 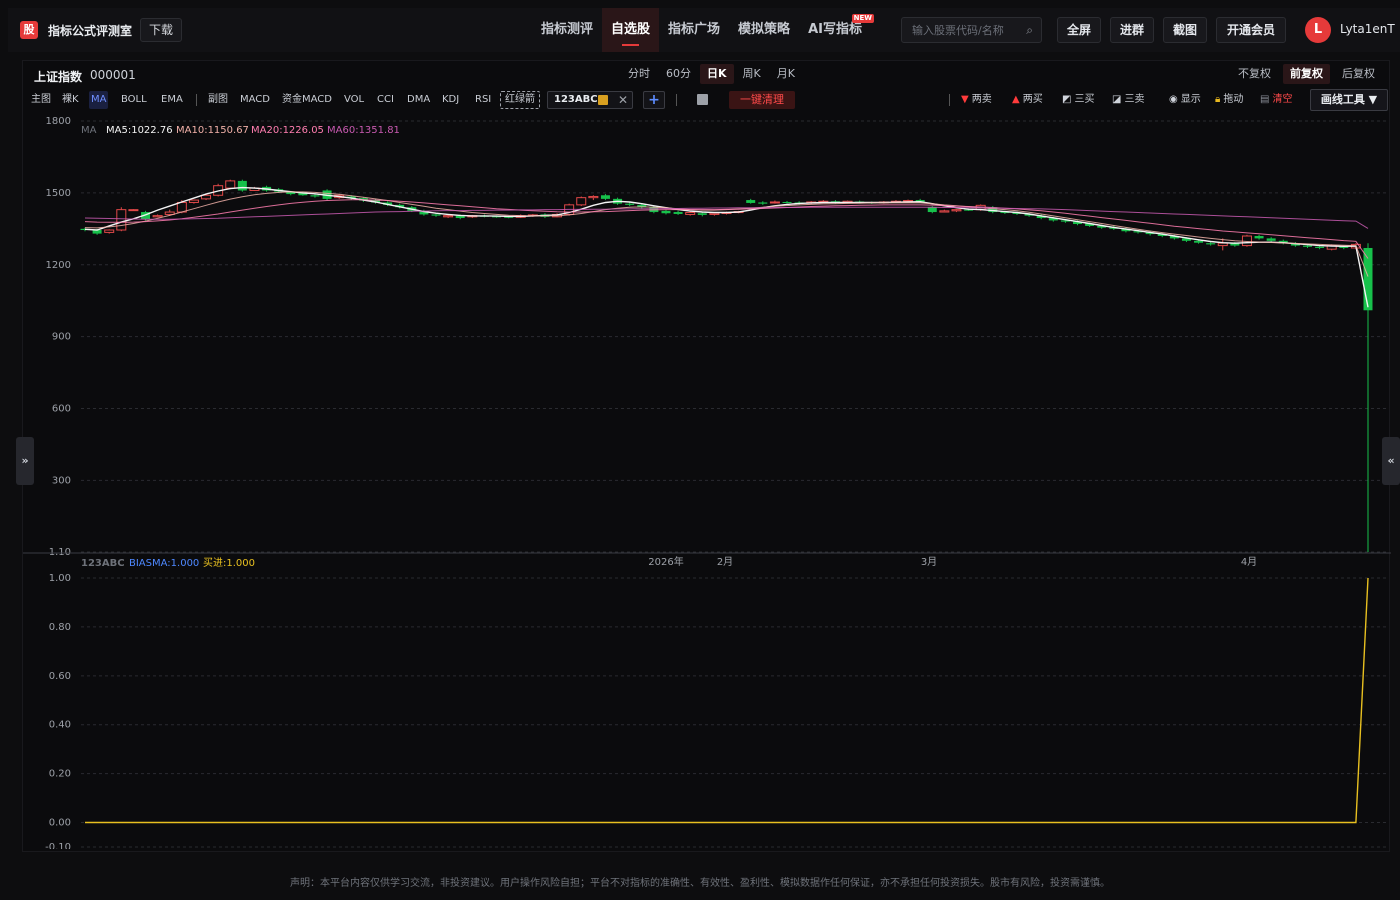 I want to click on legend-ma5: MA5:1022.76, so click(x=139, y=130).